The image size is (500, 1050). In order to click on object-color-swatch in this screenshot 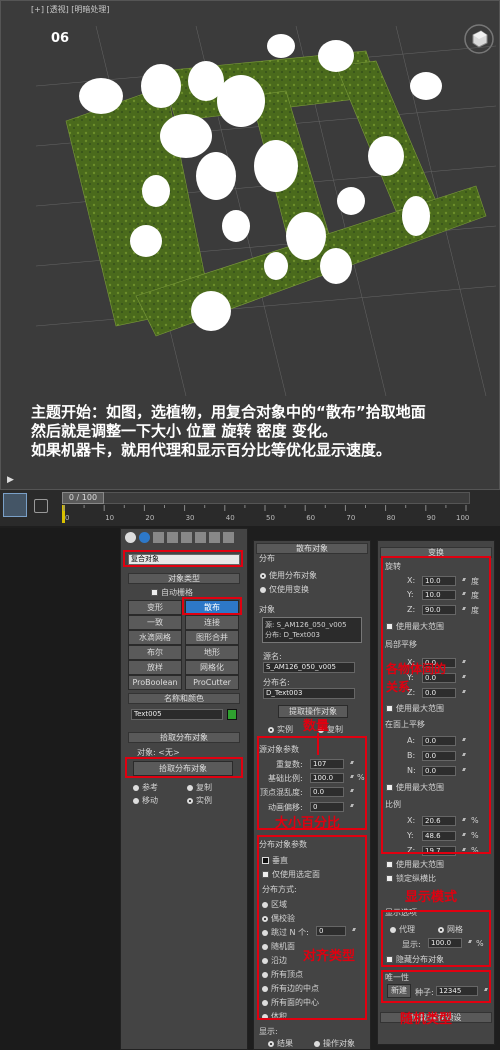, I will do `click(232, 714)`.